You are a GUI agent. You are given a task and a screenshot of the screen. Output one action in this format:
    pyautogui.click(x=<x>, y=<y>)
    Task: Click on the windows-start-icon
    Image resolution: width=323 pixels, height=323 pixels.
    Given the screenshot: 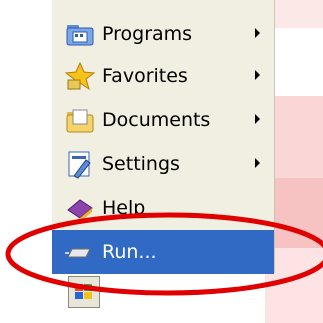 What is the action you would take?
    pyautogui.click(x=83, y=291)
    